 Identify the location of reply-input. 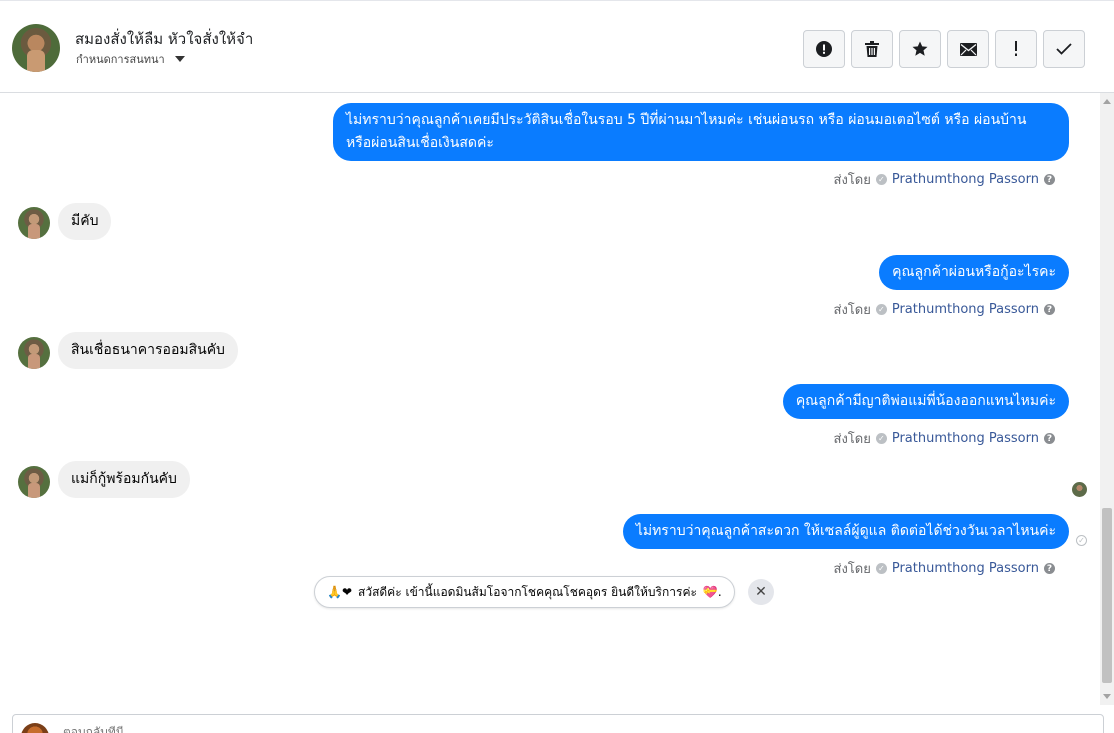
(263, 729).